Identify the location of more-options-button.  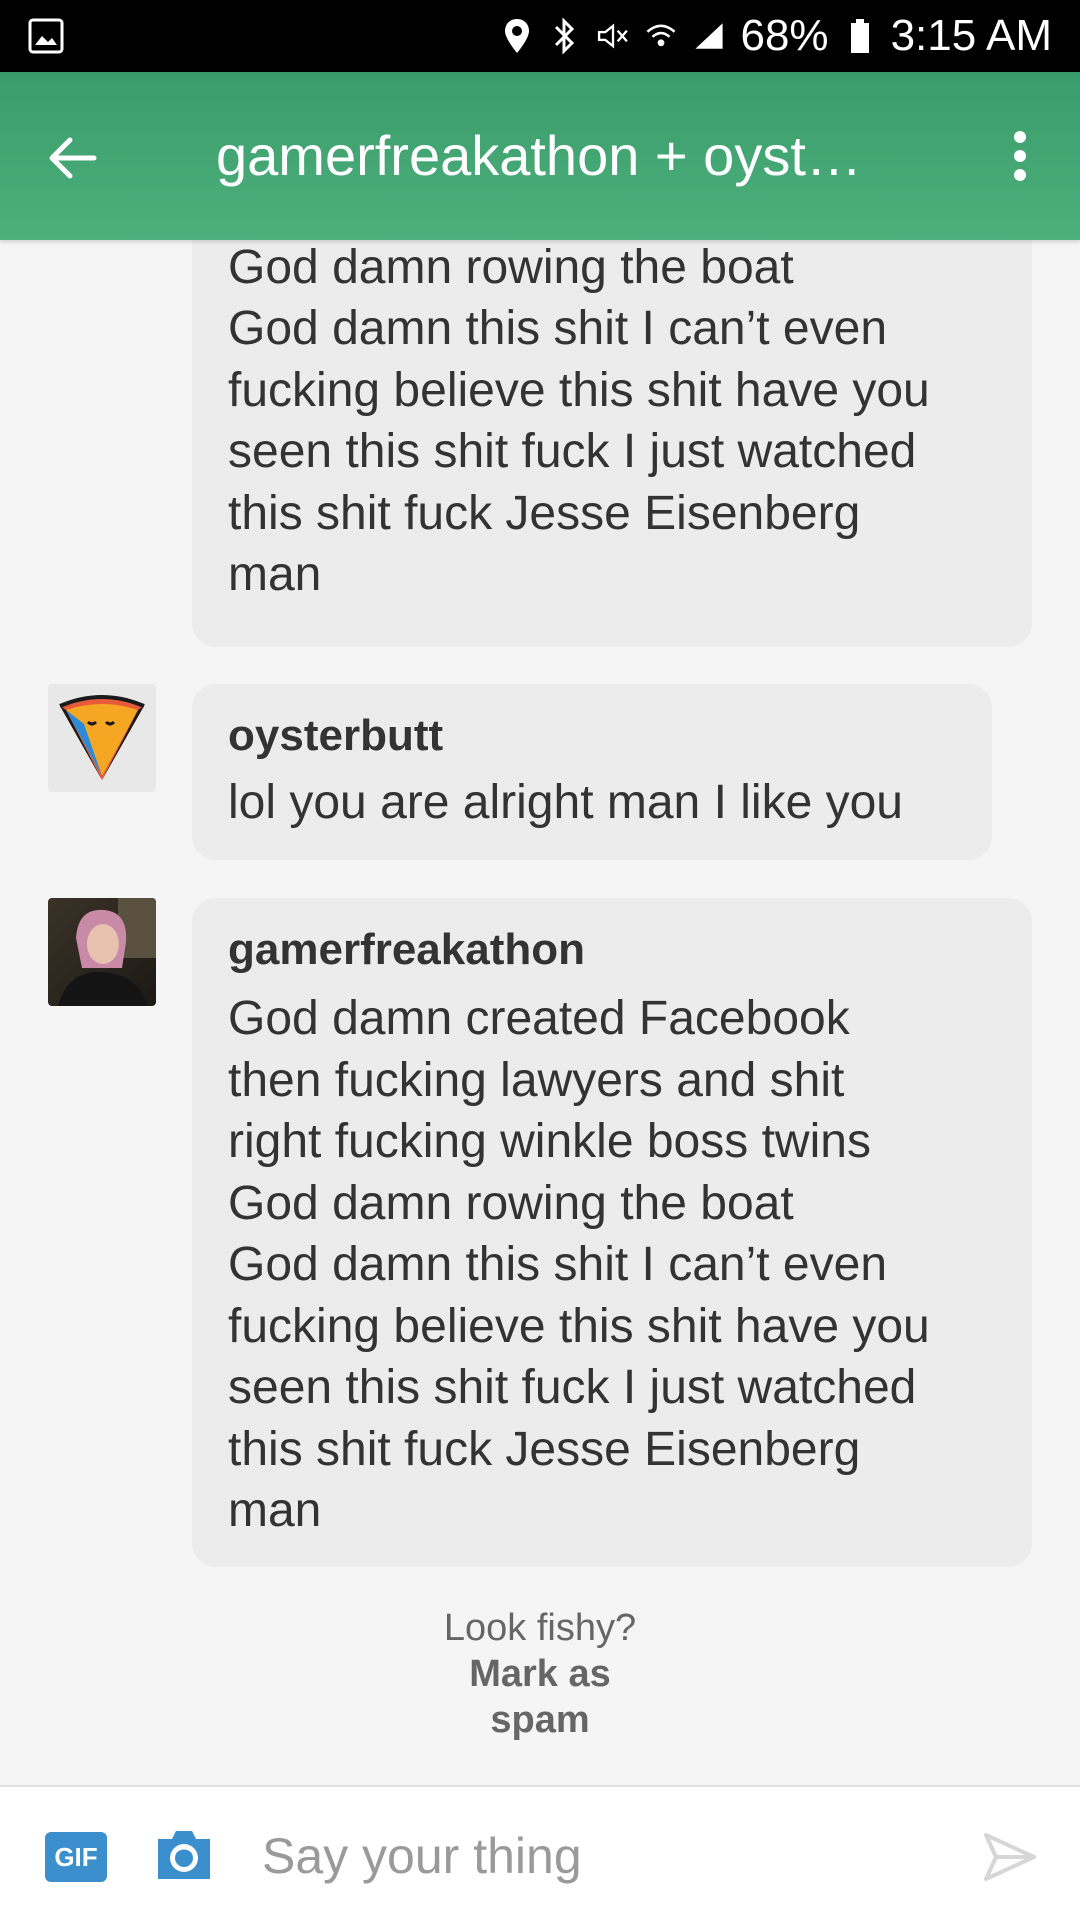
(1020, 156).